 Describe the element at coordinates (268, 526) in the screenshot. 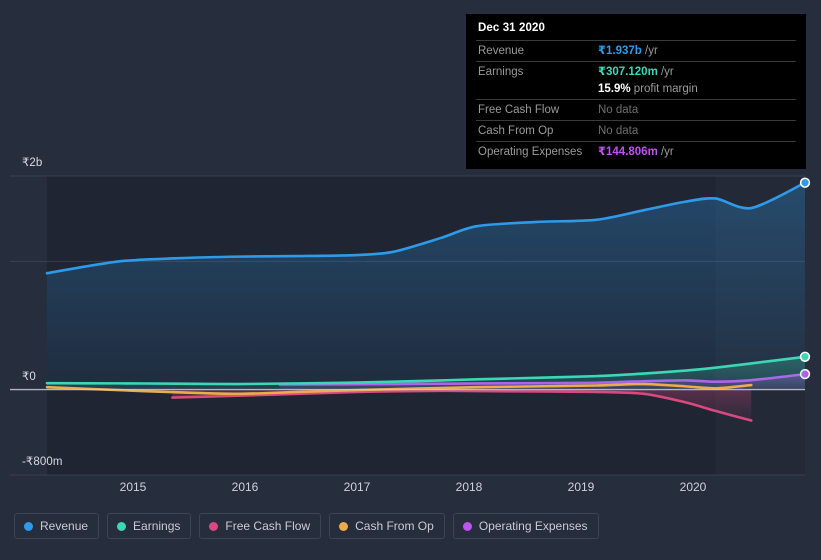

I see `legend-item-label: Free Cash Flow` at that location.